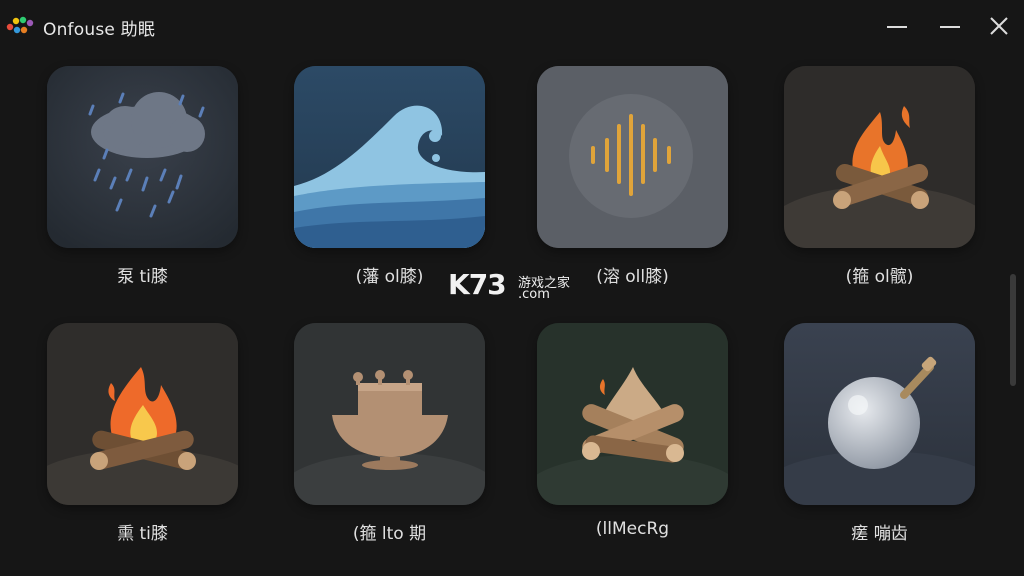 This screenshot has height=576, width=1024. I want to click on sound-label: (箍 ol髋), so click(879, 277).